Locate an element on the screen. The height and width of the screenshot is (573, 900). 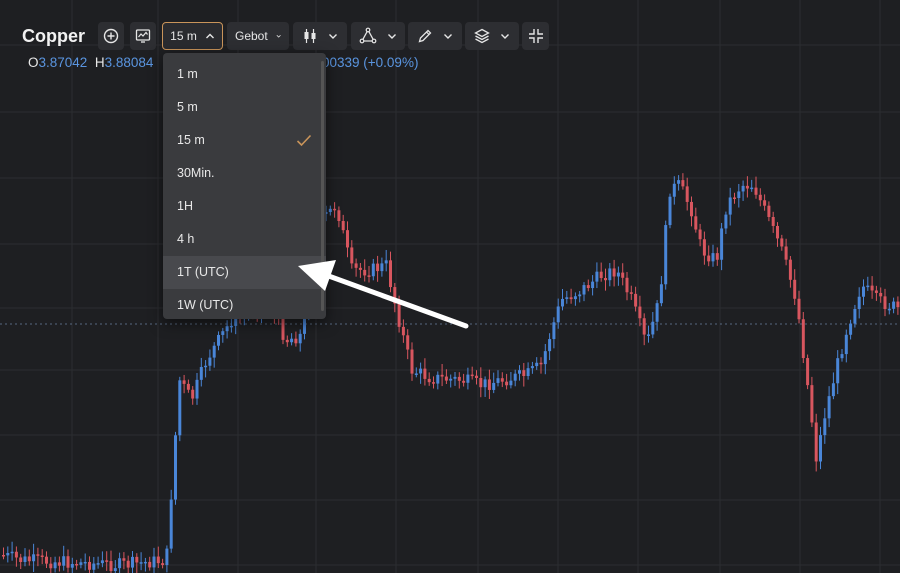
add-button is located at coordinates (111, 36).